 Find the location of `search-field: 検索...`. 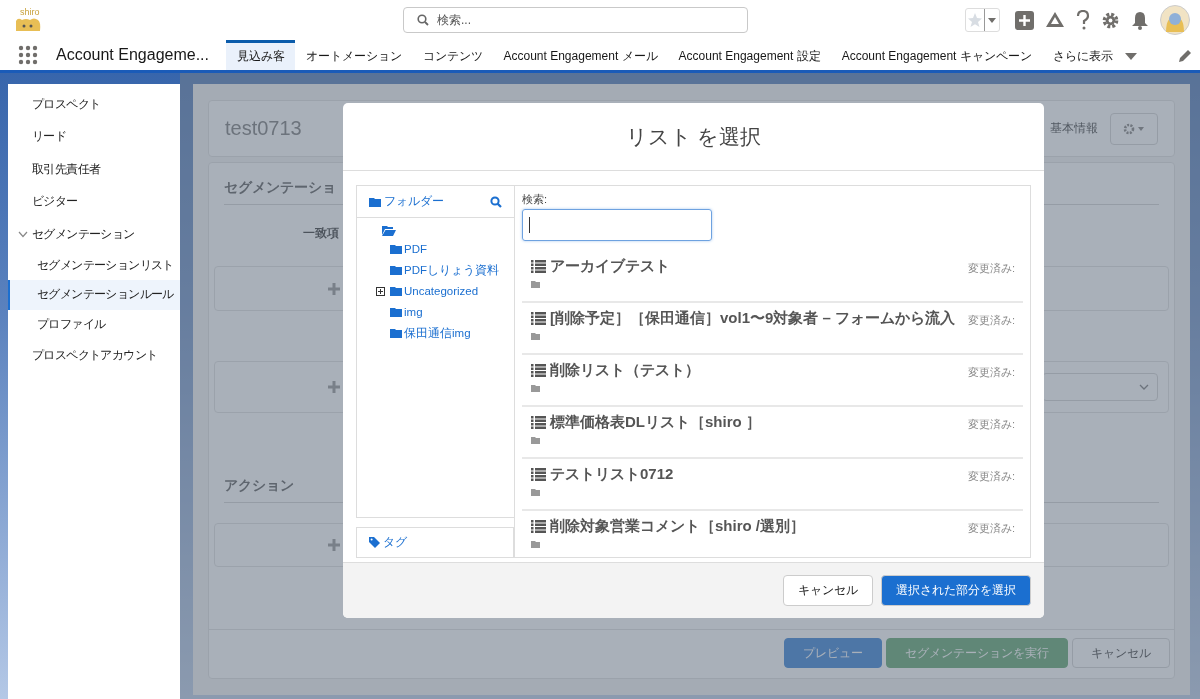

search-field: 検索... is located at coordinates (575, 20).